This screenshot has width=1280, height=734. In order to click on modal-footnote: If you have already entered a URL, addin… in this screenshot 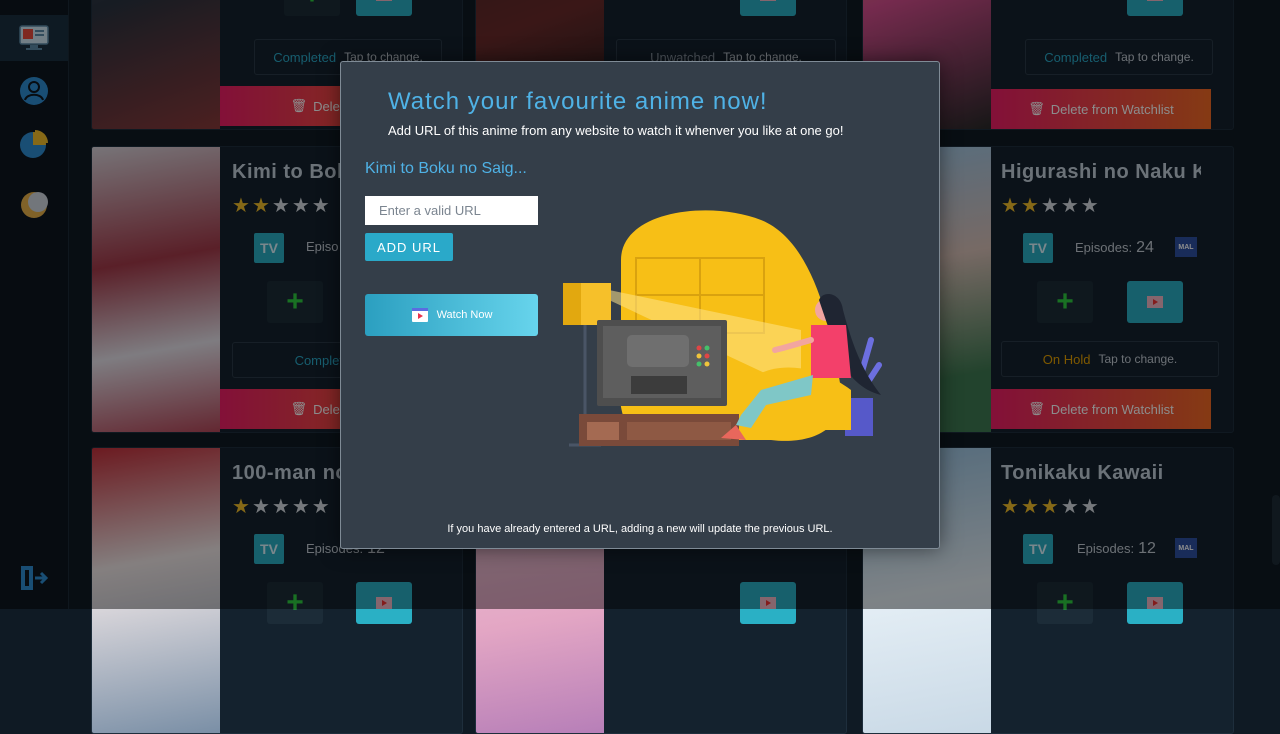, I will do `click(640, 529)`.